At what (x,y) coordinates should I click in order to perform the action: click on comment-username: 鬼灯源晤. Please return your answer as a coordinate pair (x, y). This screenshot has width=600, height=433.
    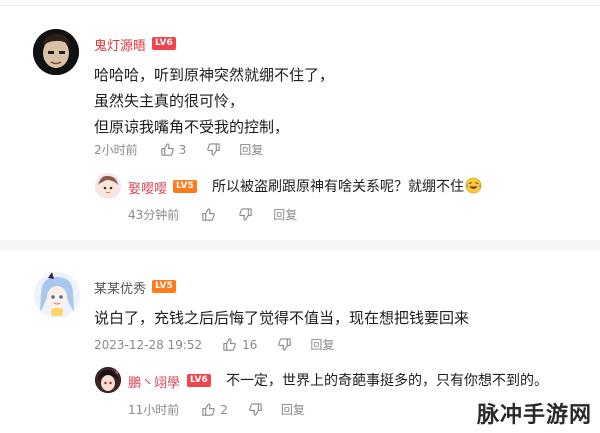
    Looking at the image, I should click on (120, 44).